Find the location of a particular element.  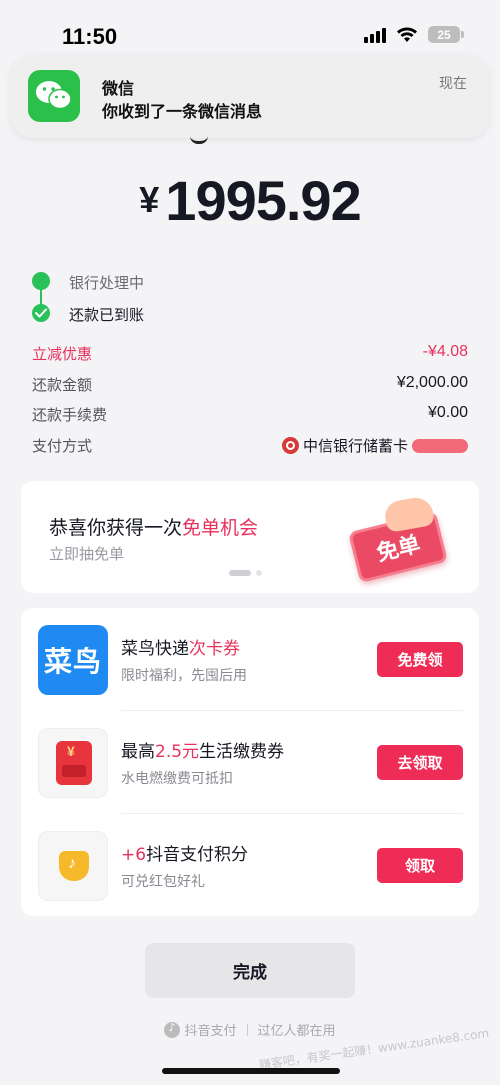

detail-label: 还款手续费 is located at coordinates (70, 415).